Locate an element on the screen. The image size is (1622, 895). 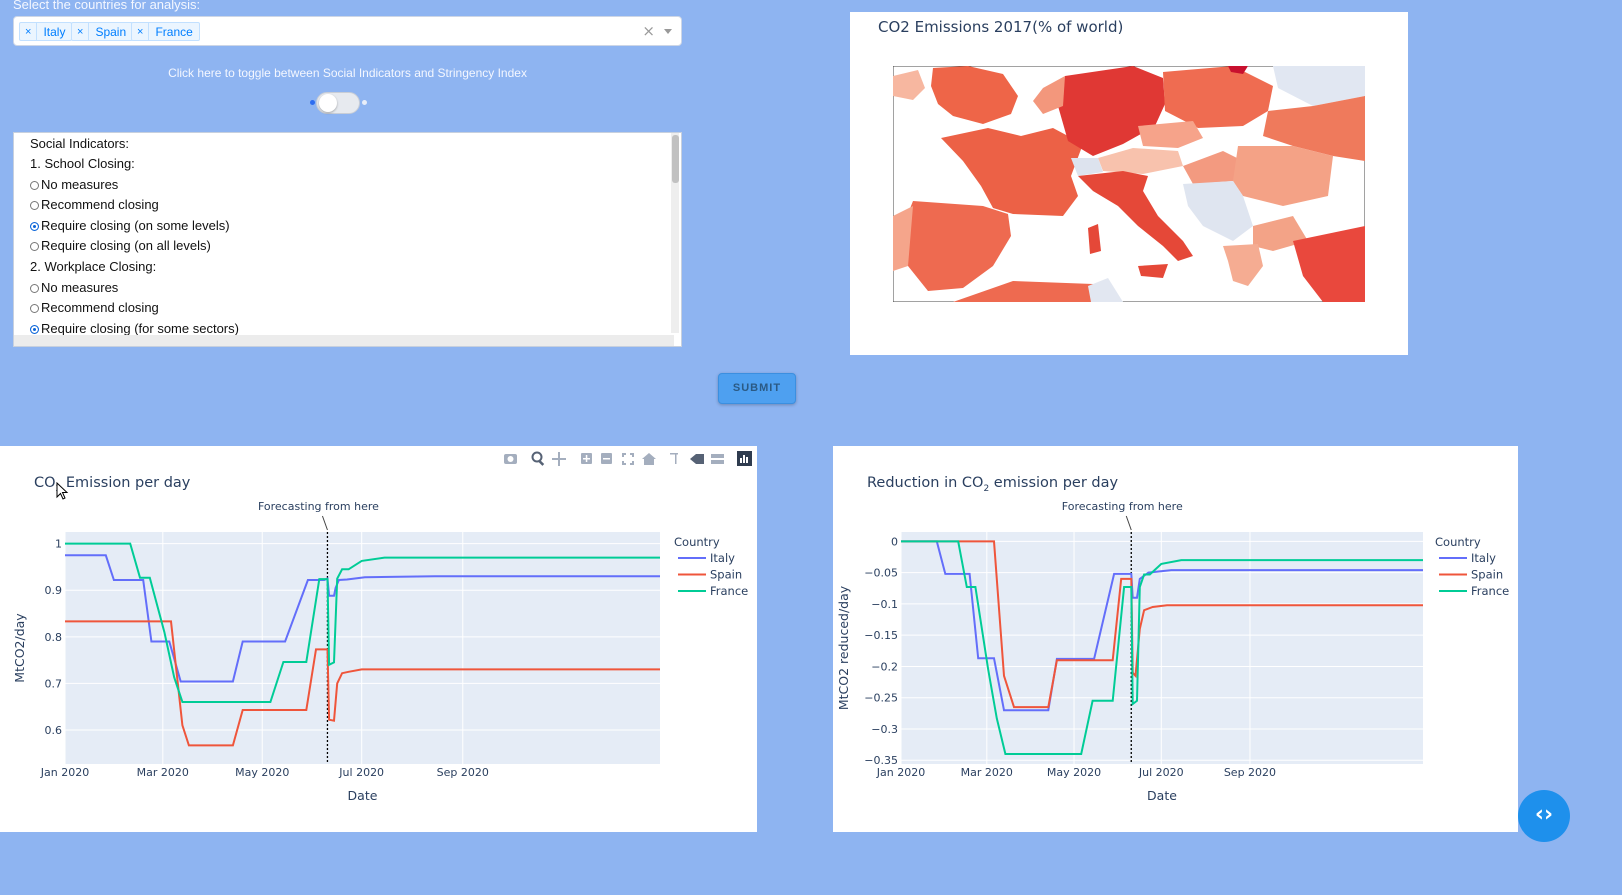
plotly-logo-icon is located at coordinates (744, 458).